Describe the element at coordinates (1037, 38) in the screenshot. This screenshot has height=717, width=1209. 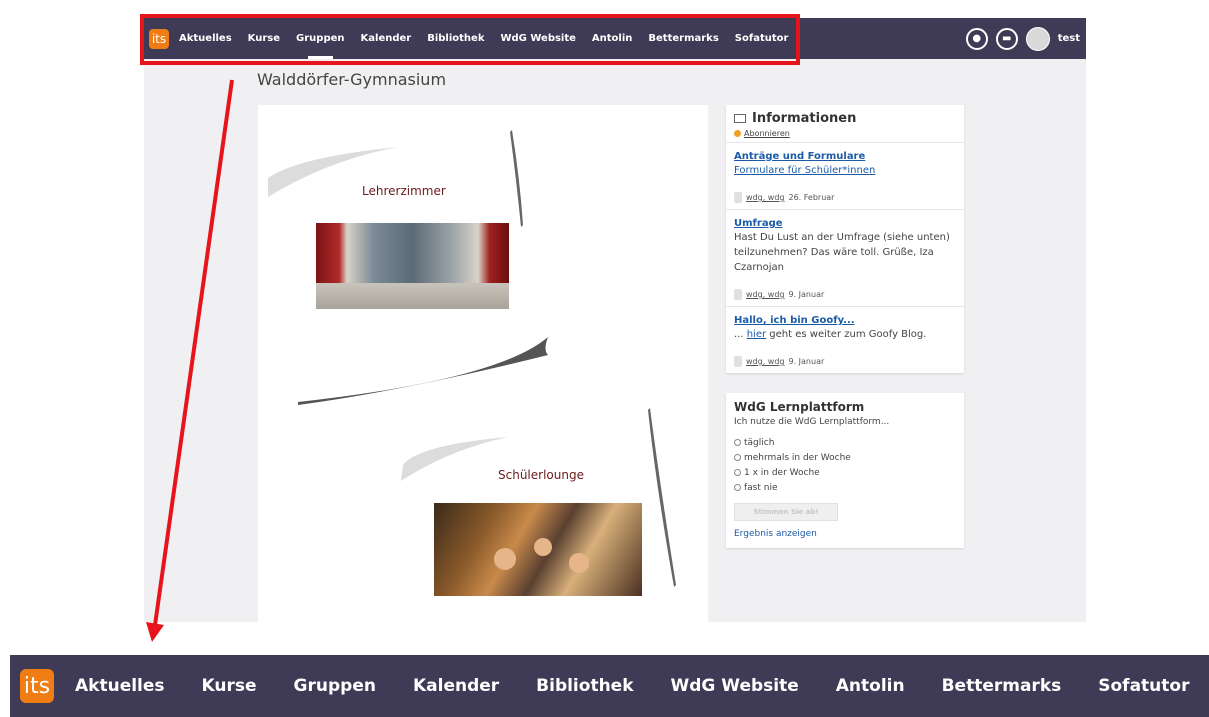
I see `avatar` at that location.